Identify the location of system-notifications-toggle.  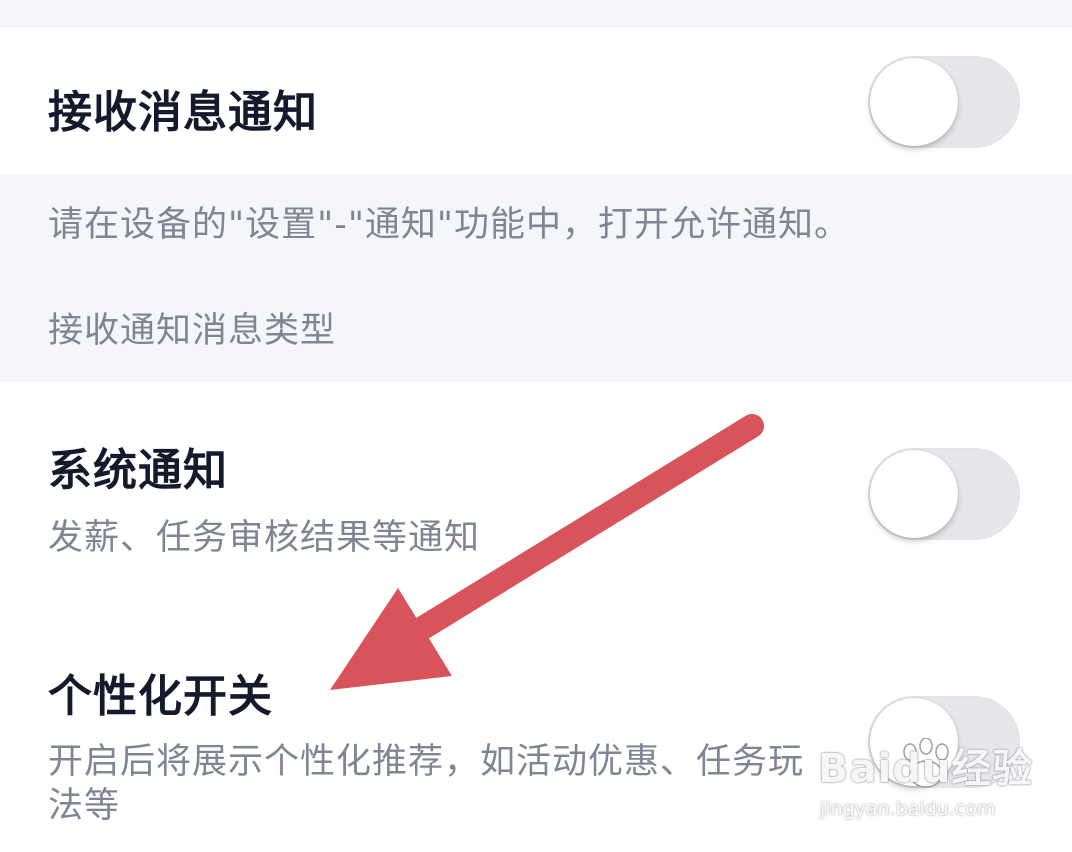
(944, 494).